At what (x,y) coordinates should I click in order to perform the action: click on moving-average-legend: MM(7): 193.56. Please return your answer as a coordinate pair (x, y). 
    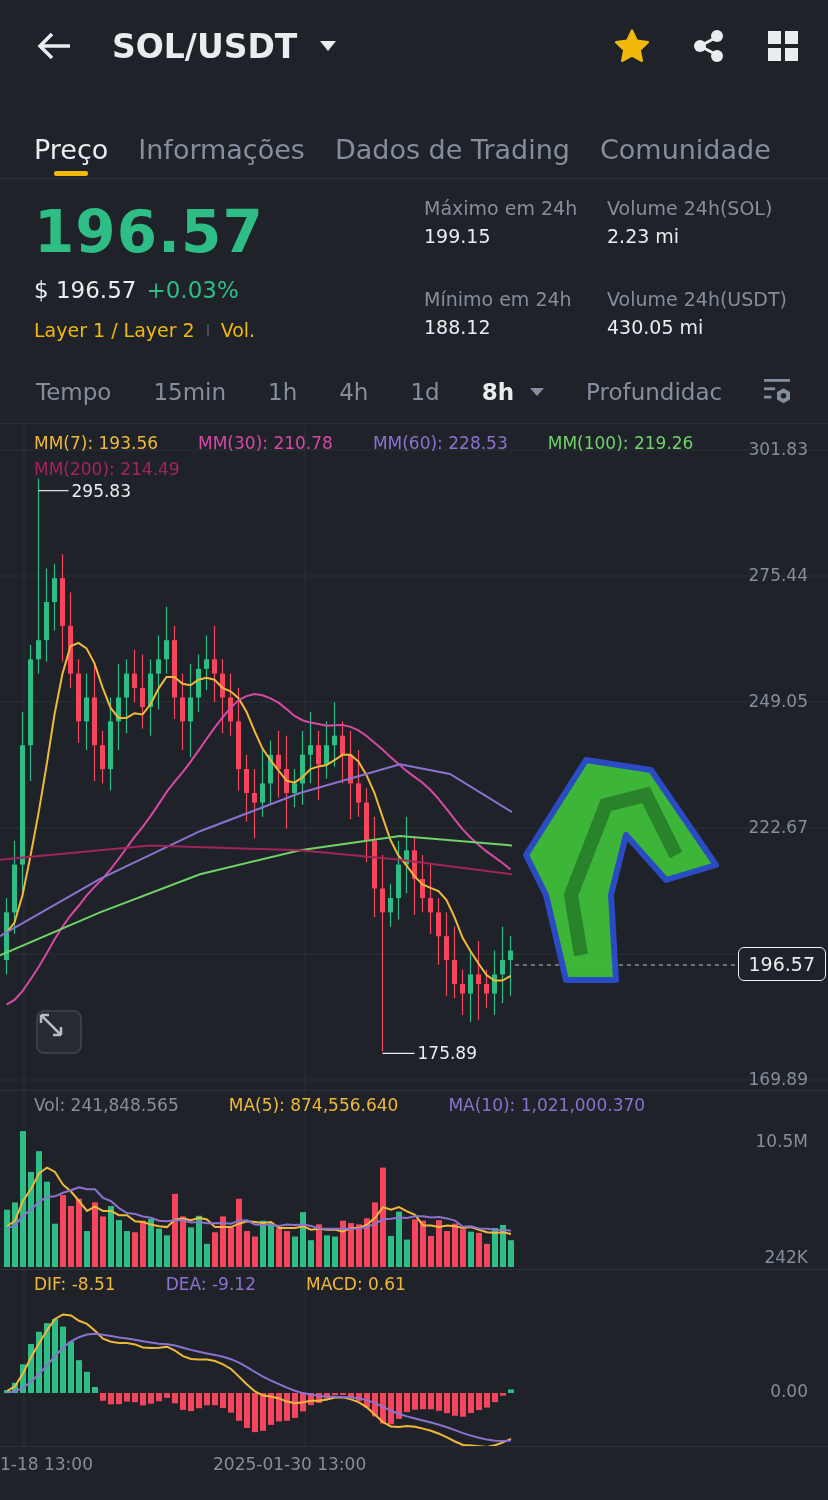
    Looking at the image, I should click on (96, 443).